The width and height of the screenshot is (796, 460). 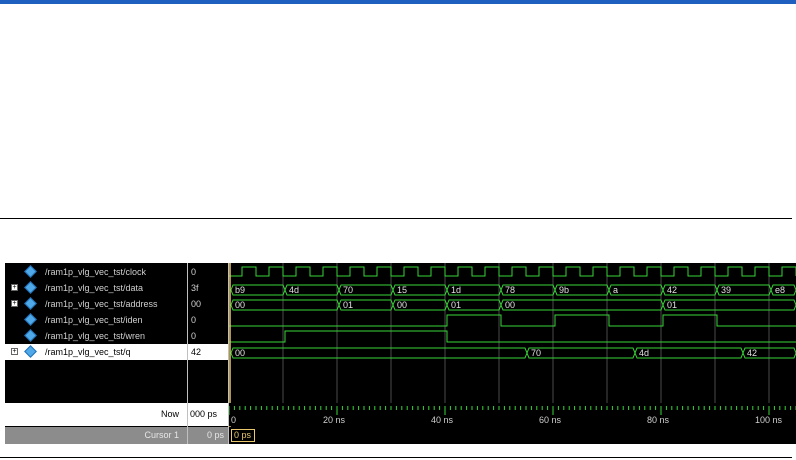 I want to click on data-bus-value: b9, so click(x=240, y=290).